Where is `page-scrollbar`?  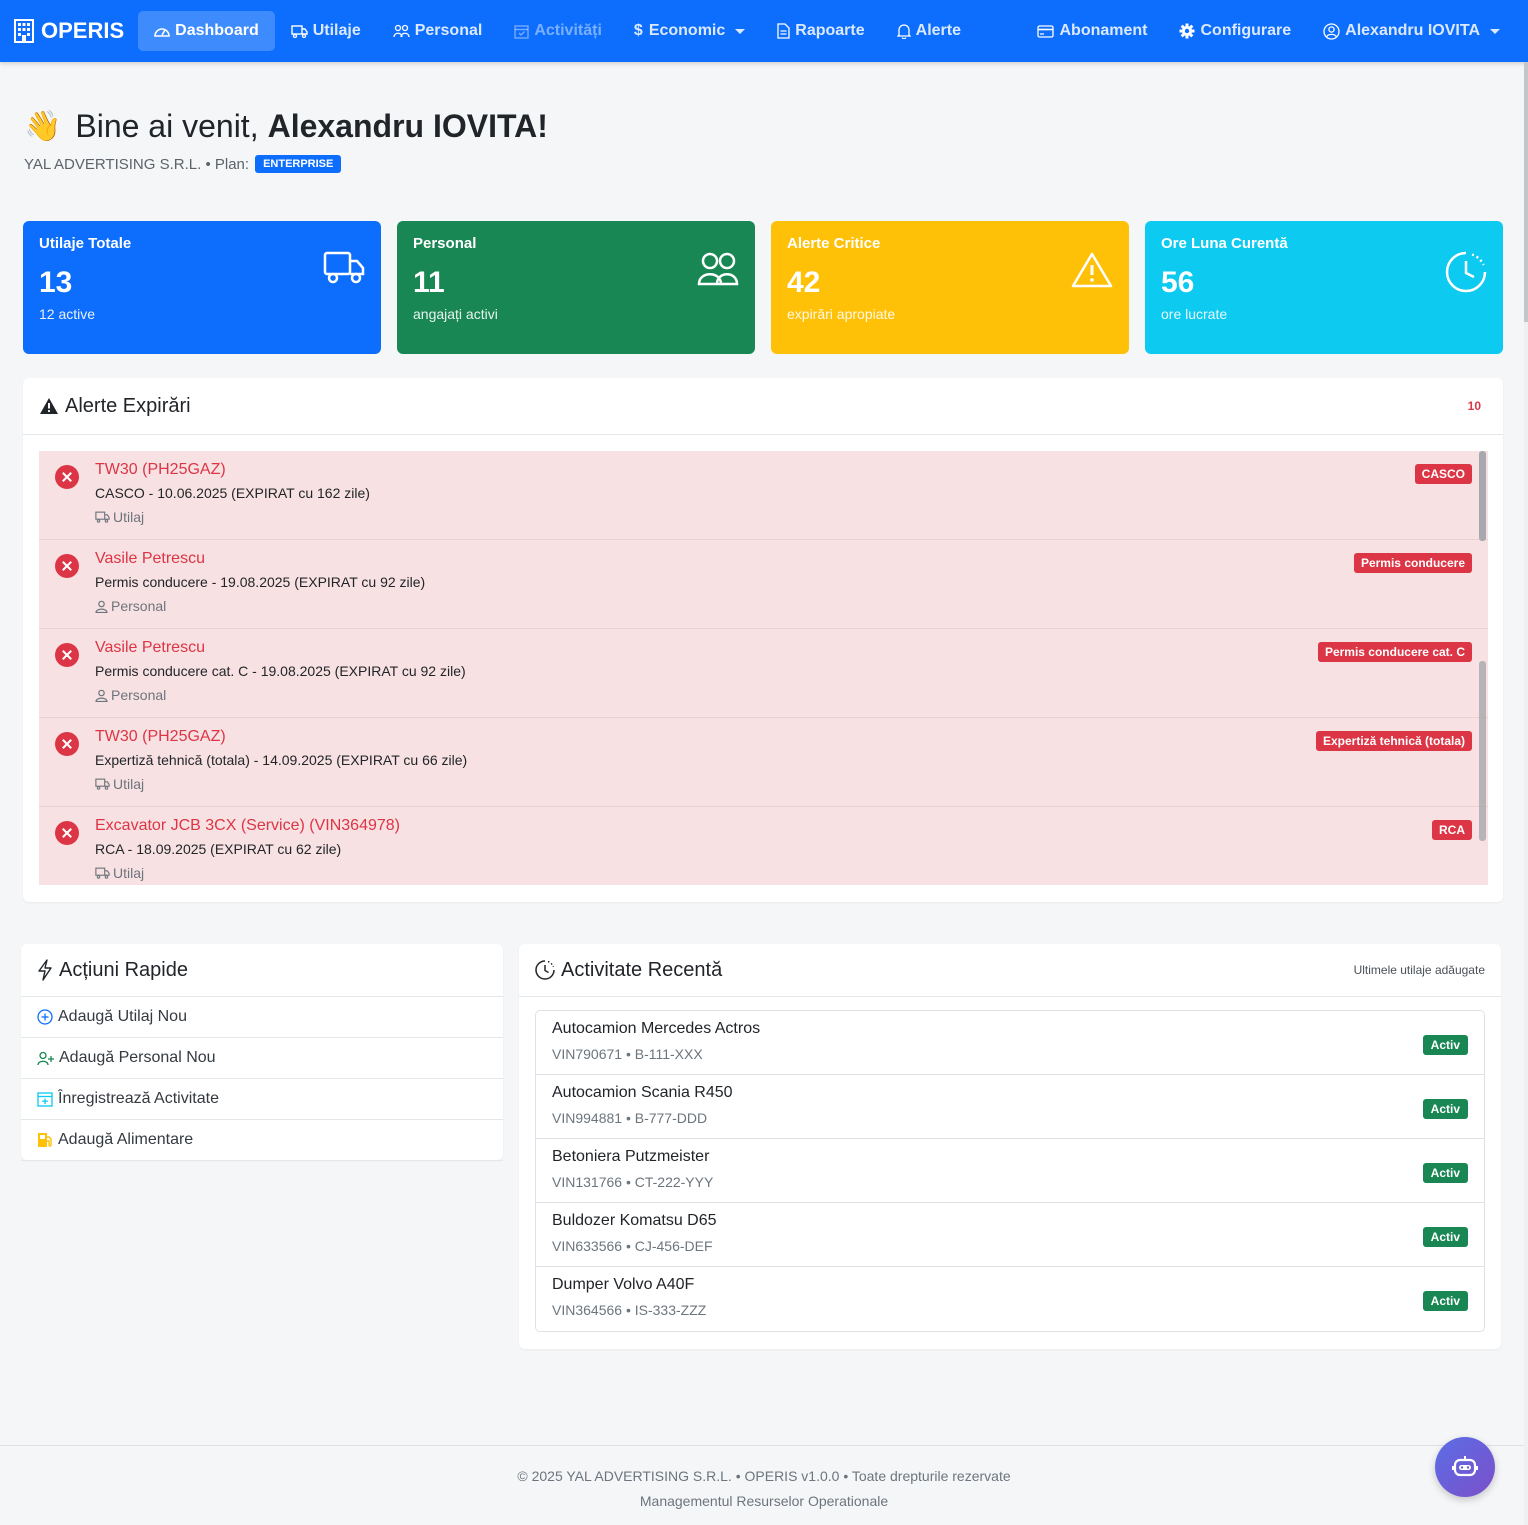 page-scrollbar is located at coordinates (1526, 793).